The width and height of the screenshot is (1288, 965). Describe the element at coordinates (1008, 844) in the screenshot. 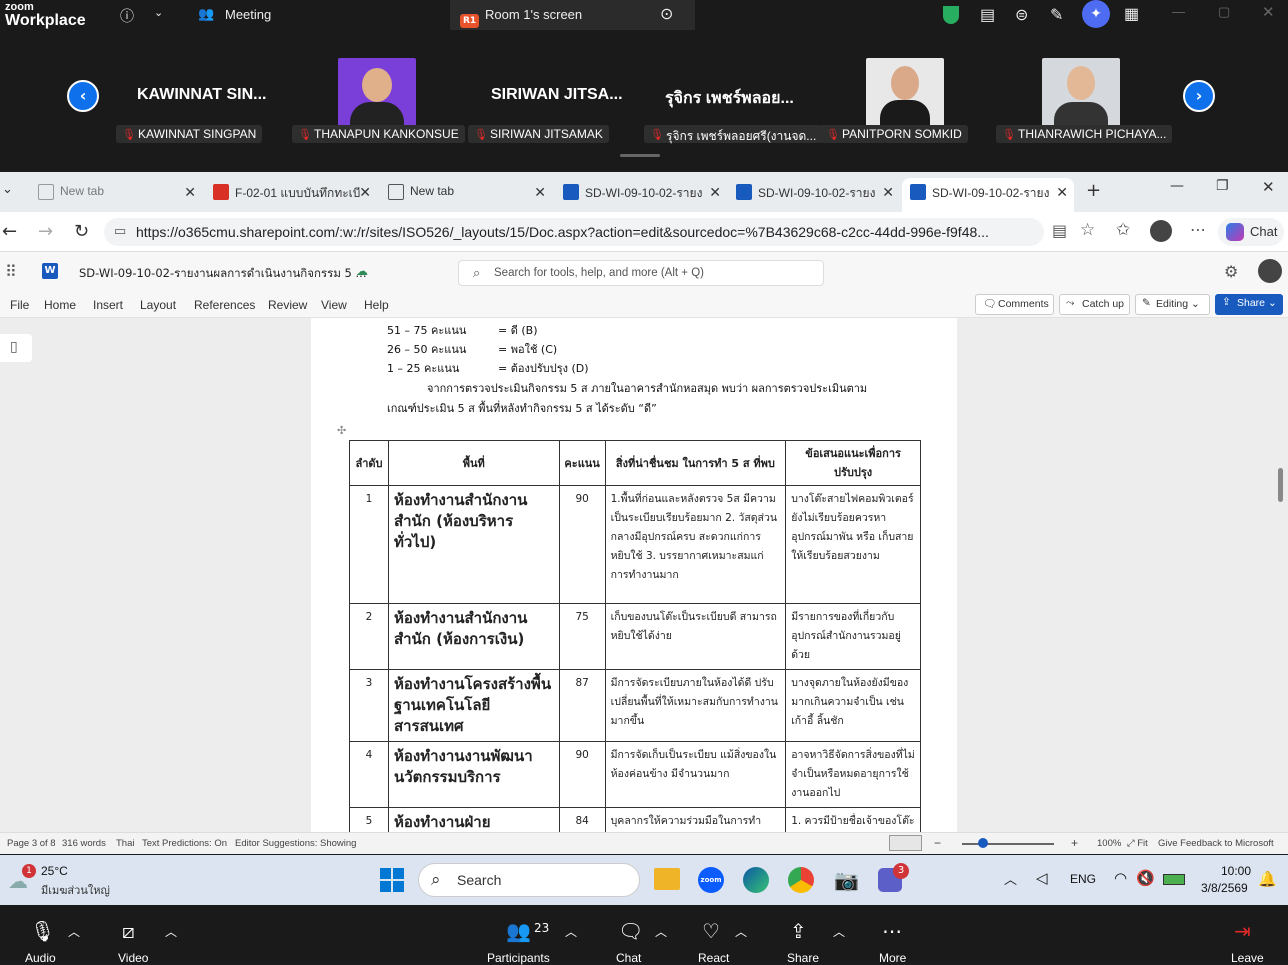

I see `zoom-slider` at that location.